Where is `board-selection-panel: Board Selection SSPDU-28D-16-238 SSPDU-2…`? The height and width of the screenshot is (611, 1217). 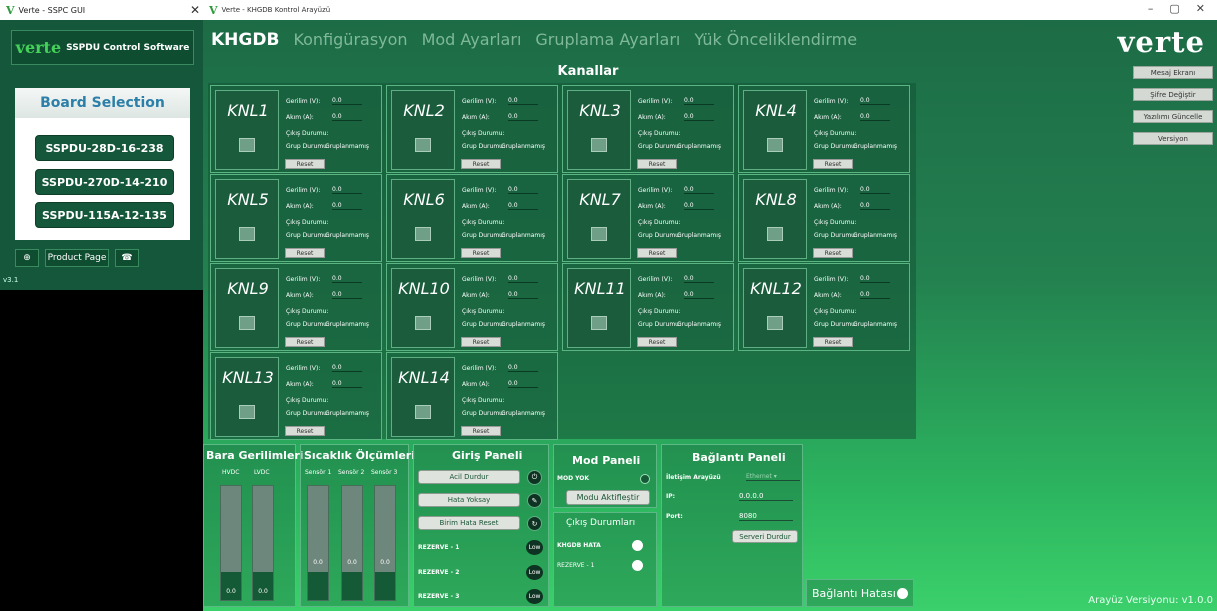 board-selection-panel: Board Selection SSPDU-28D-16-238 SSPDU-2… is located at coordinates (102, 164).